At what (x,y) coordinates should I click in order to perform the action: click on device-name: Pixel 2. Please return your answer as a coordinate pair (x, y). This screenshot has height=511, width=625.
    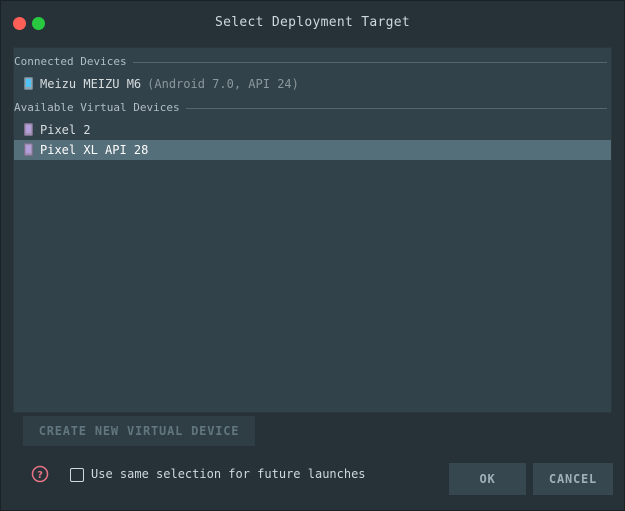
    Looking at the image, I should click on (65, 130).